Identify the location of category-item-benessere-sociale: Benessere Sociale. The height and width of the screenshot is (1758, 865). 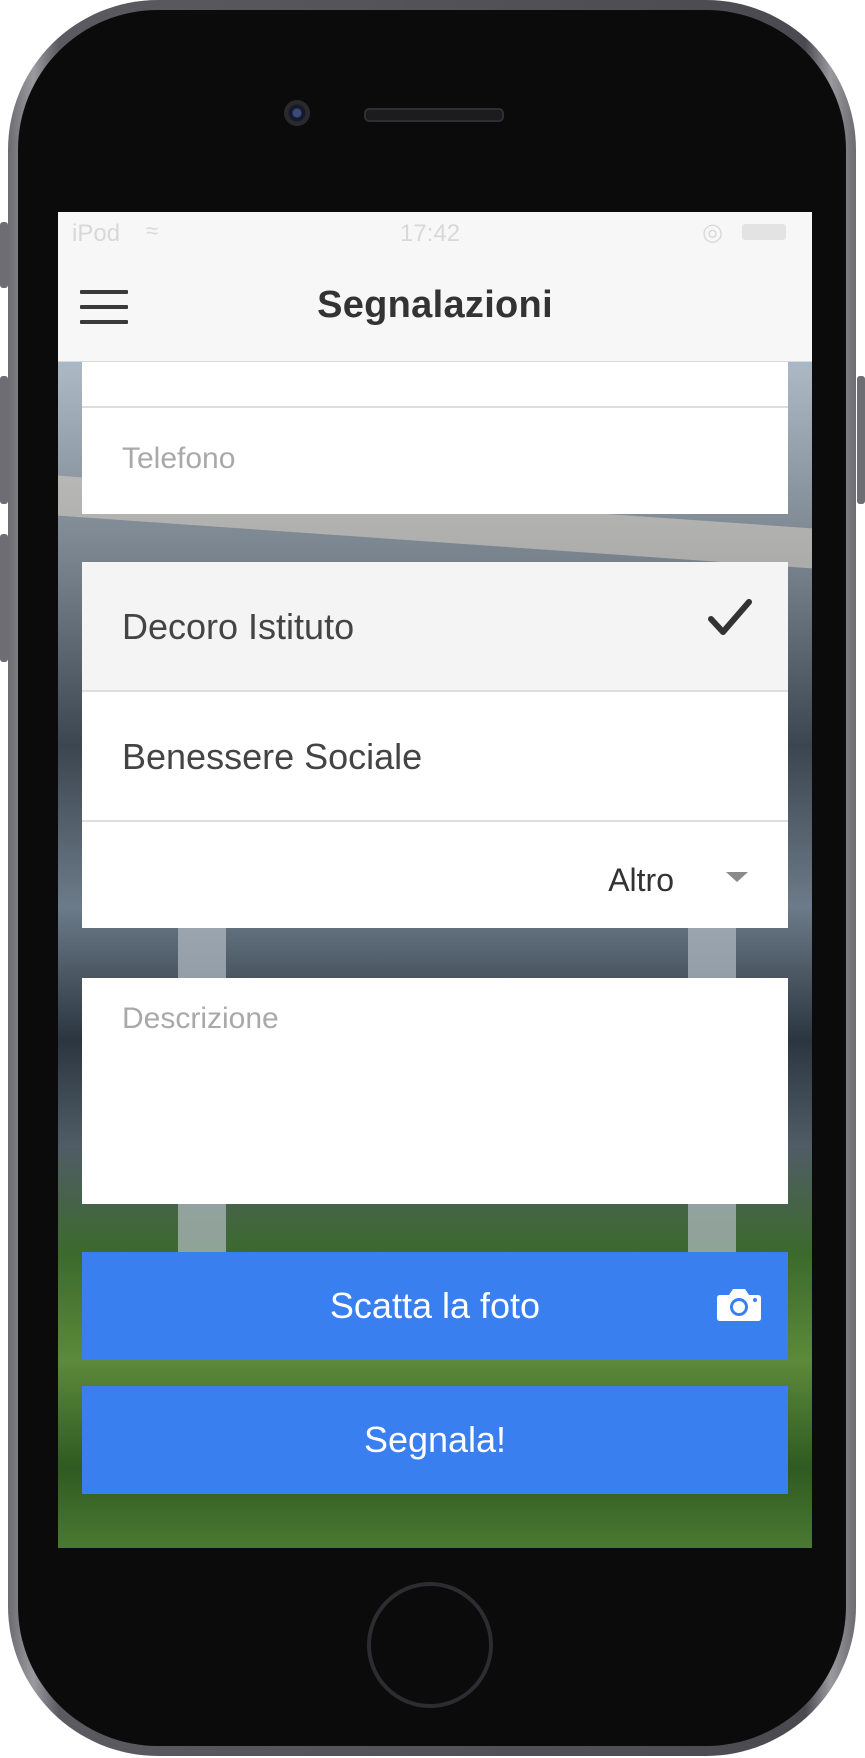
(435, 756).